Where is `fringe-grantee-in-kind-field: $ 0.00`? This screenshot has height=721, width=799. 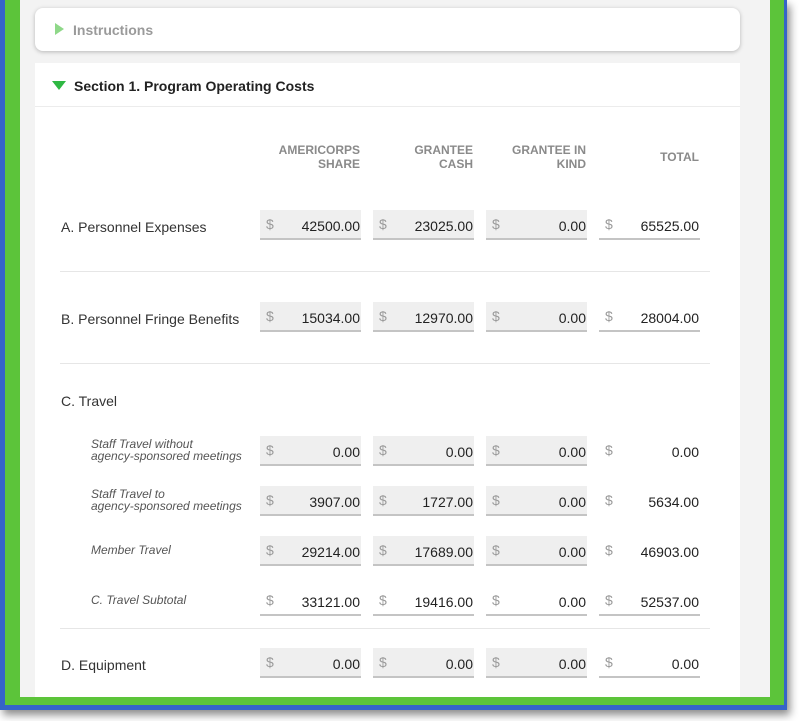
fringe-grantee-in-kind-field: $ 0.00 is located at coordinates (536, 317).